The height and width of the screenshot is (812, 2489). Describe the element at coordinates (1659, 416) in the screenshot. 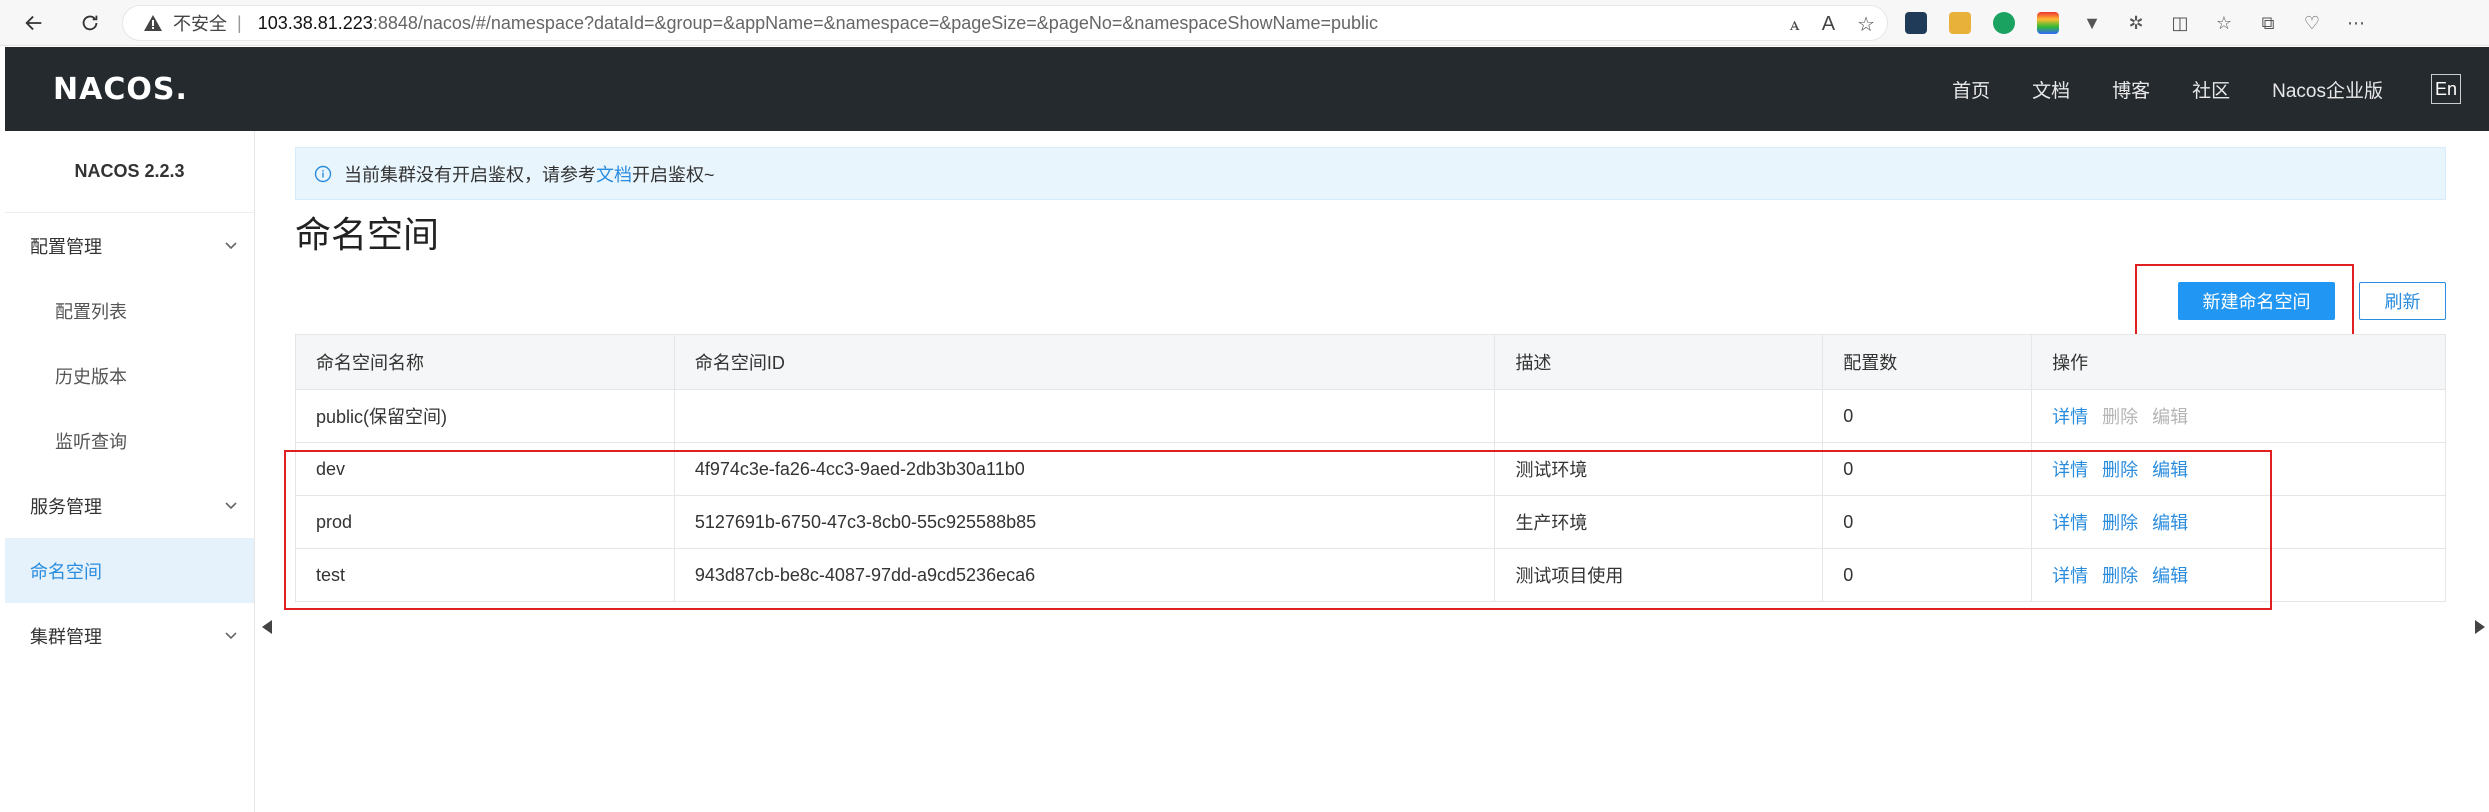

I see `namespace-desc` at that location.